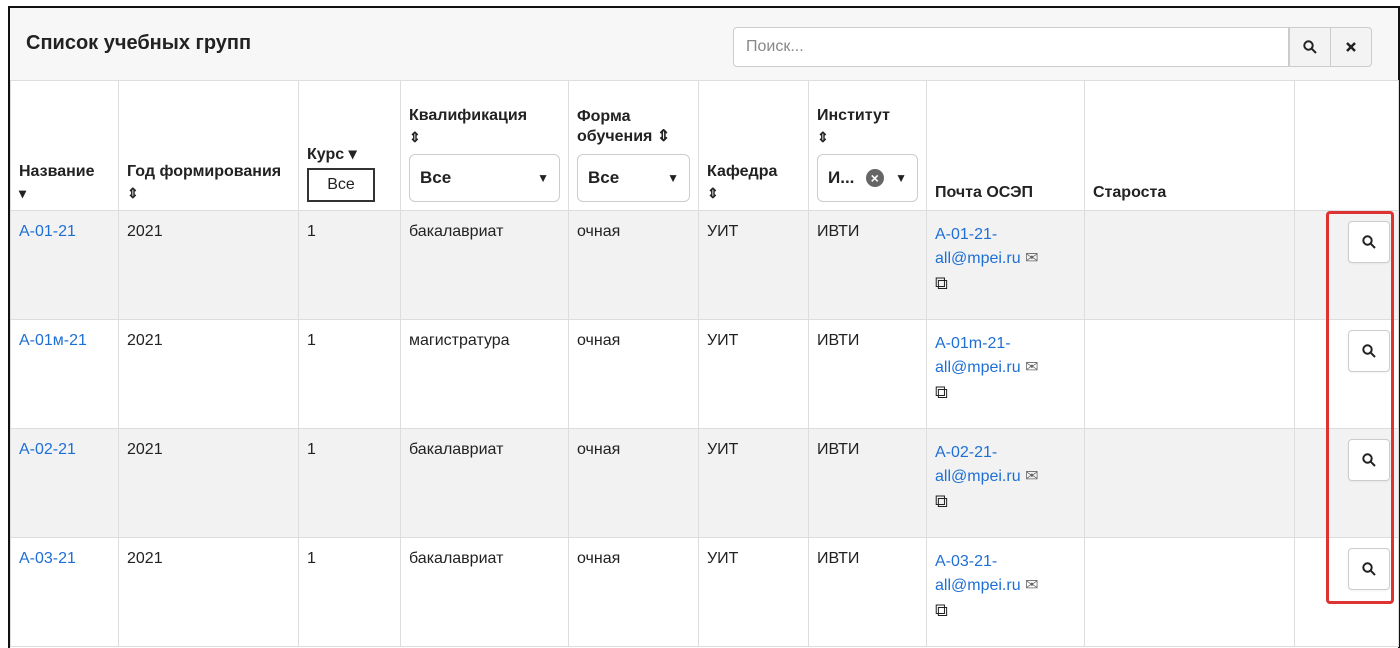 Image resolution: width=1400 pixels, height=648 pixels. What do you see at coordinates (484, 145) in the screenshot?
I see `column-qualification: Квалификация ⇕ Все ▼` at bounding box center [484, 145].